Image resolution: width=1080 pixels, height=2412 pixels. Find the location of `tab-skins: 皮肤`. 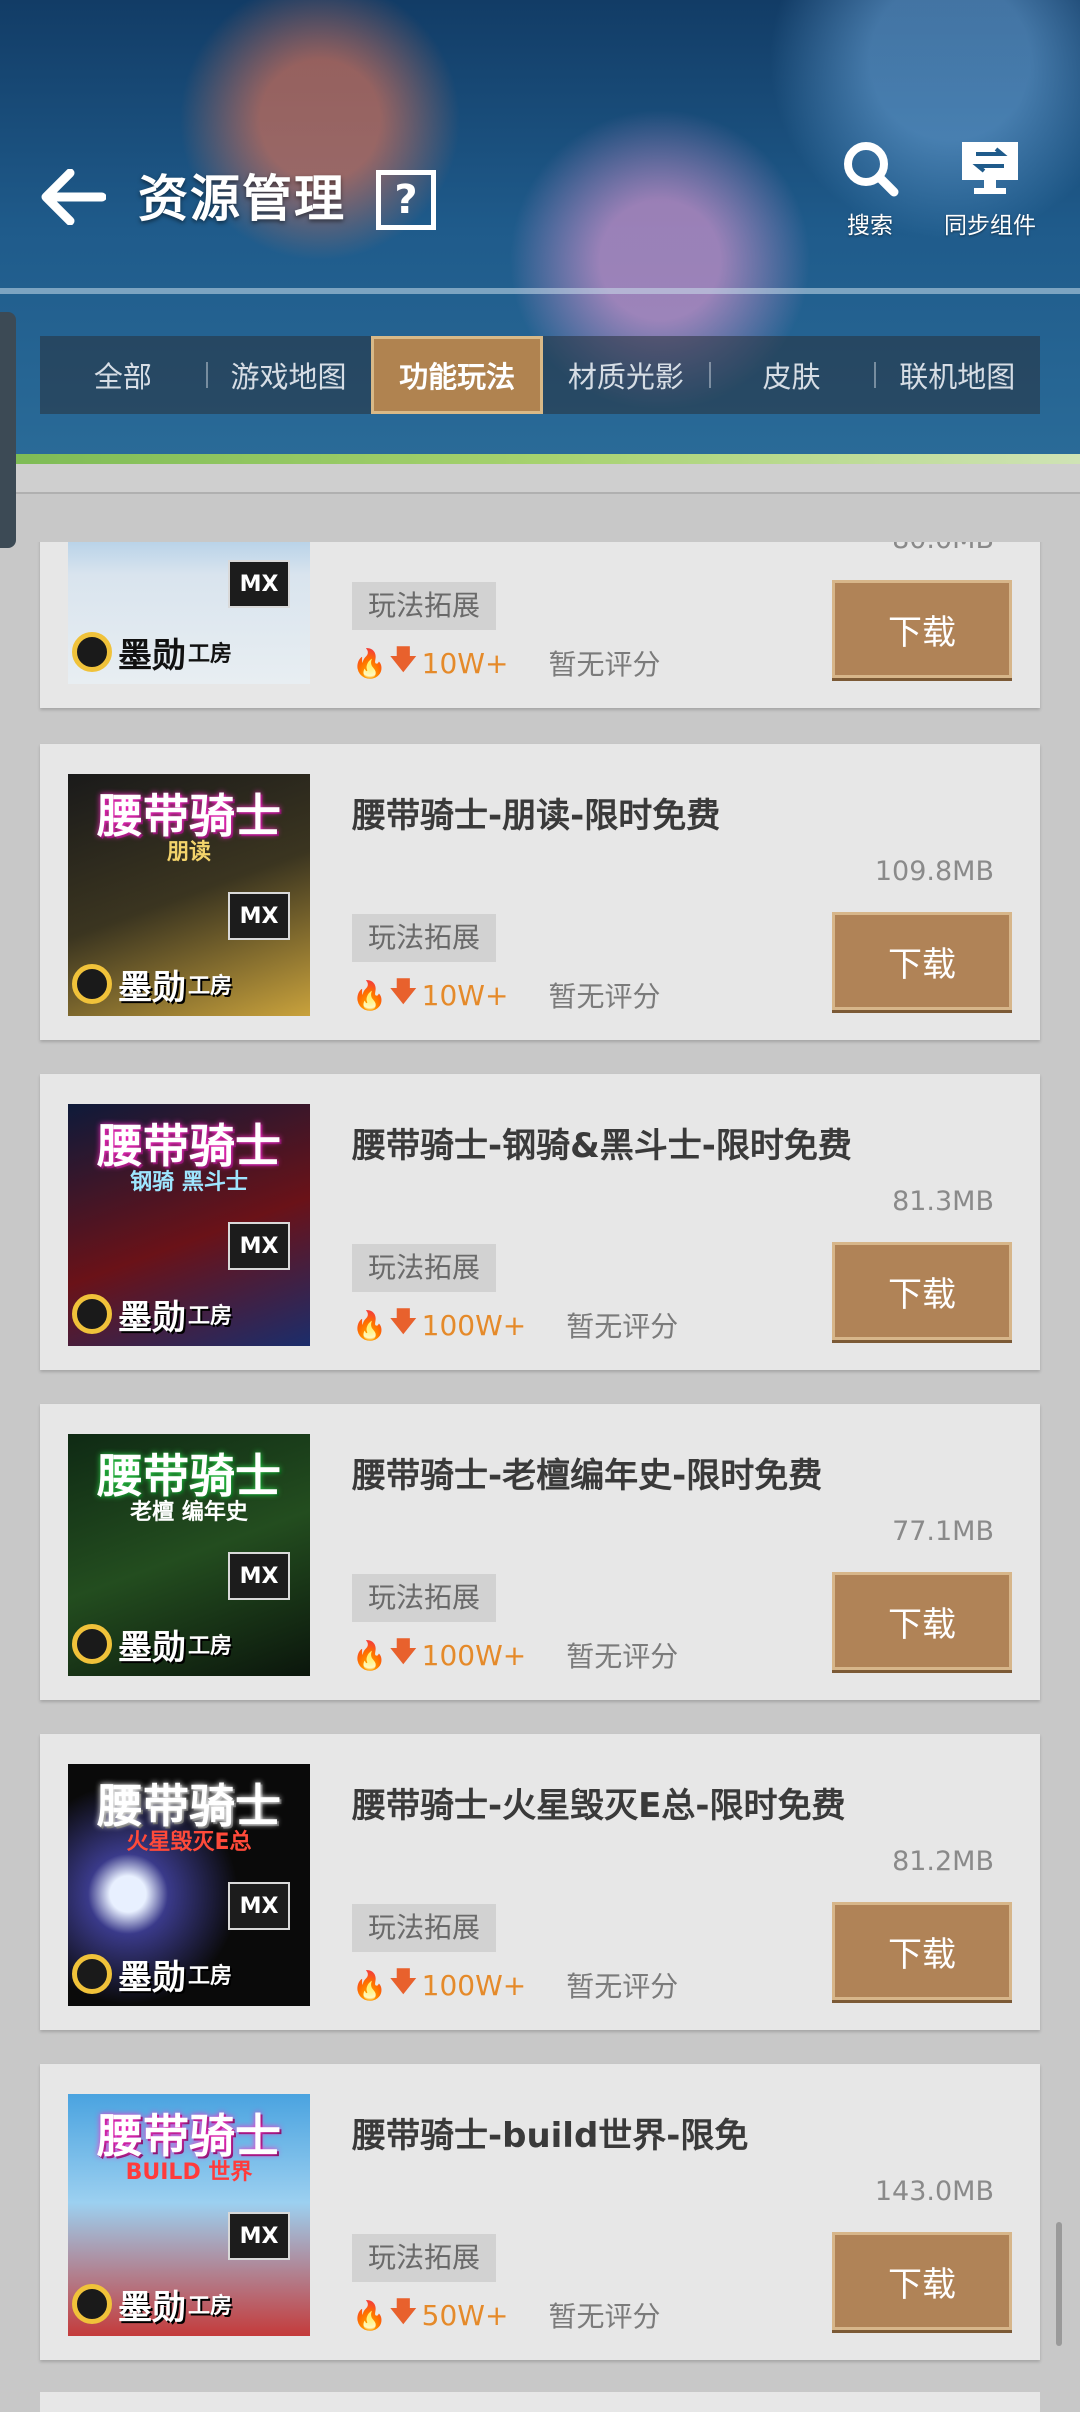

tab-skins: 皮肤 is located at coordinates (791, 375).